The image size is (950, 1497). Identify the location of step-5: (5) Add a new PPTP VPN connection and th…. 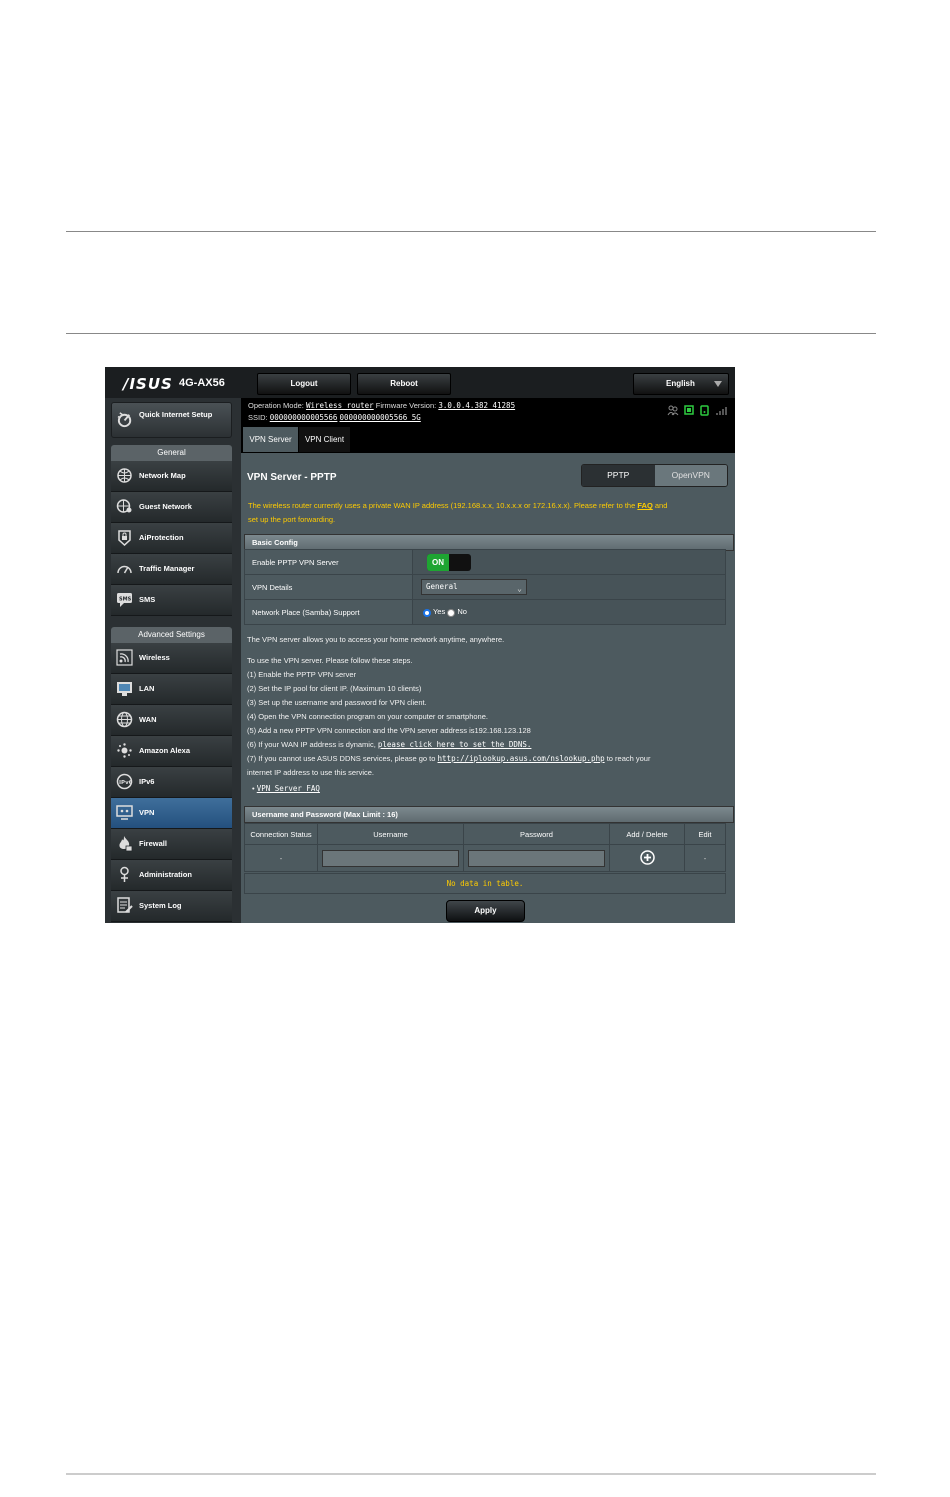
(389, 730).